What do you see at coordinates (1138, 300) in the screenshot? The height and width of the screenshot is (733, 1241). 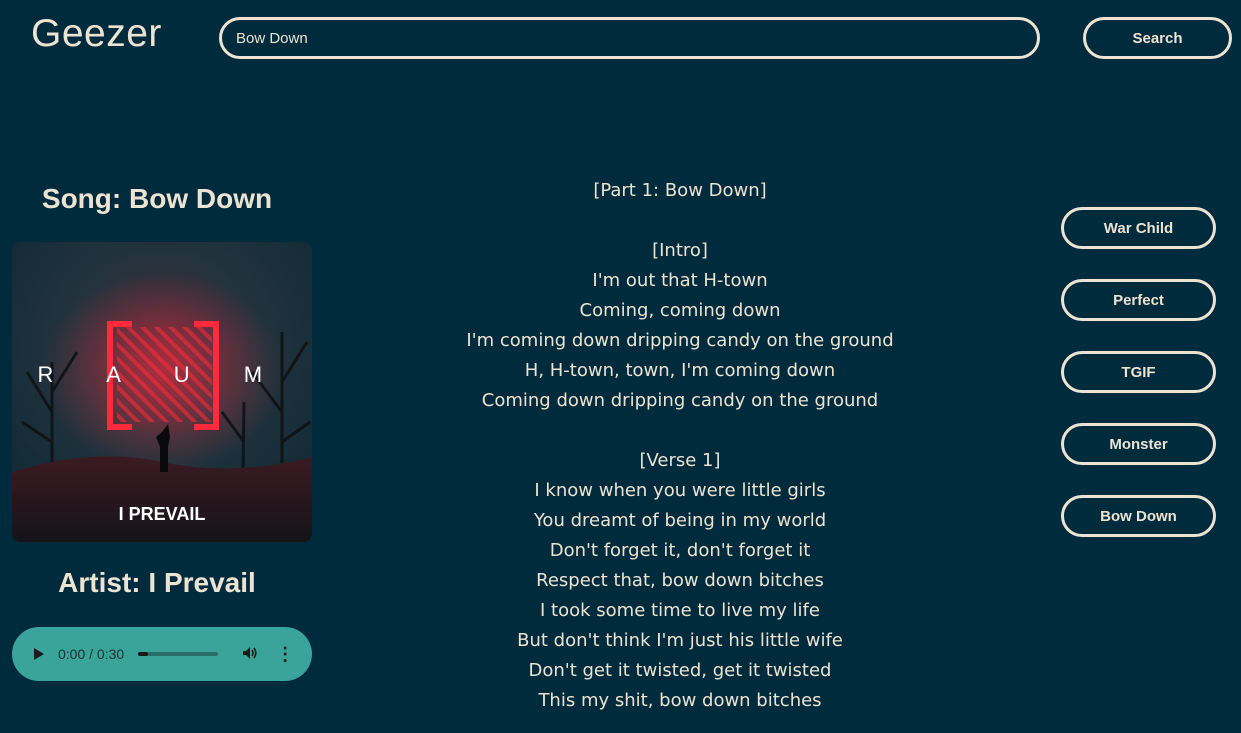 I see `related-song-button: Perfect` at bounding box center [1138, 300].